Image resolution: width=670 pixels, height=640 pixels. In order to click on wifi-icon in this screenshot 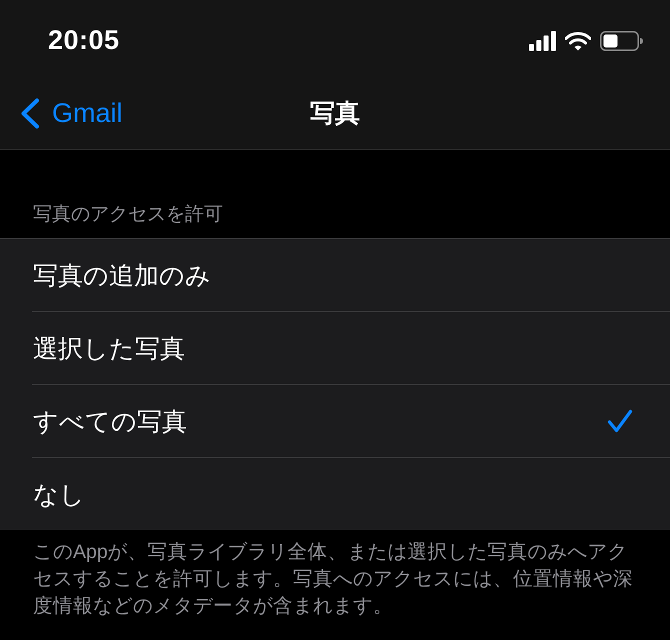, I will do `click(578, 41)`.